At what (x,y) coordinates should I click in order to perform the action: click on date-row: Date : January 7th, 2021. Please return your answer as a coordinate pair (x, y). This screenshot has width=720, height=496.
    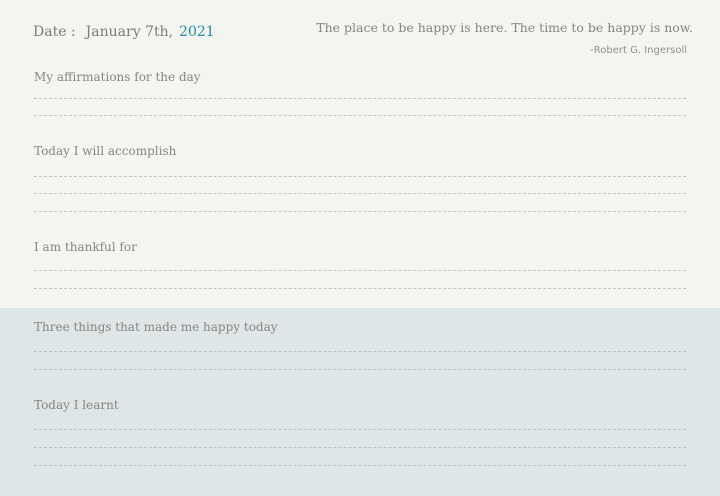
    Looking at the image, I should click on (124, 32).